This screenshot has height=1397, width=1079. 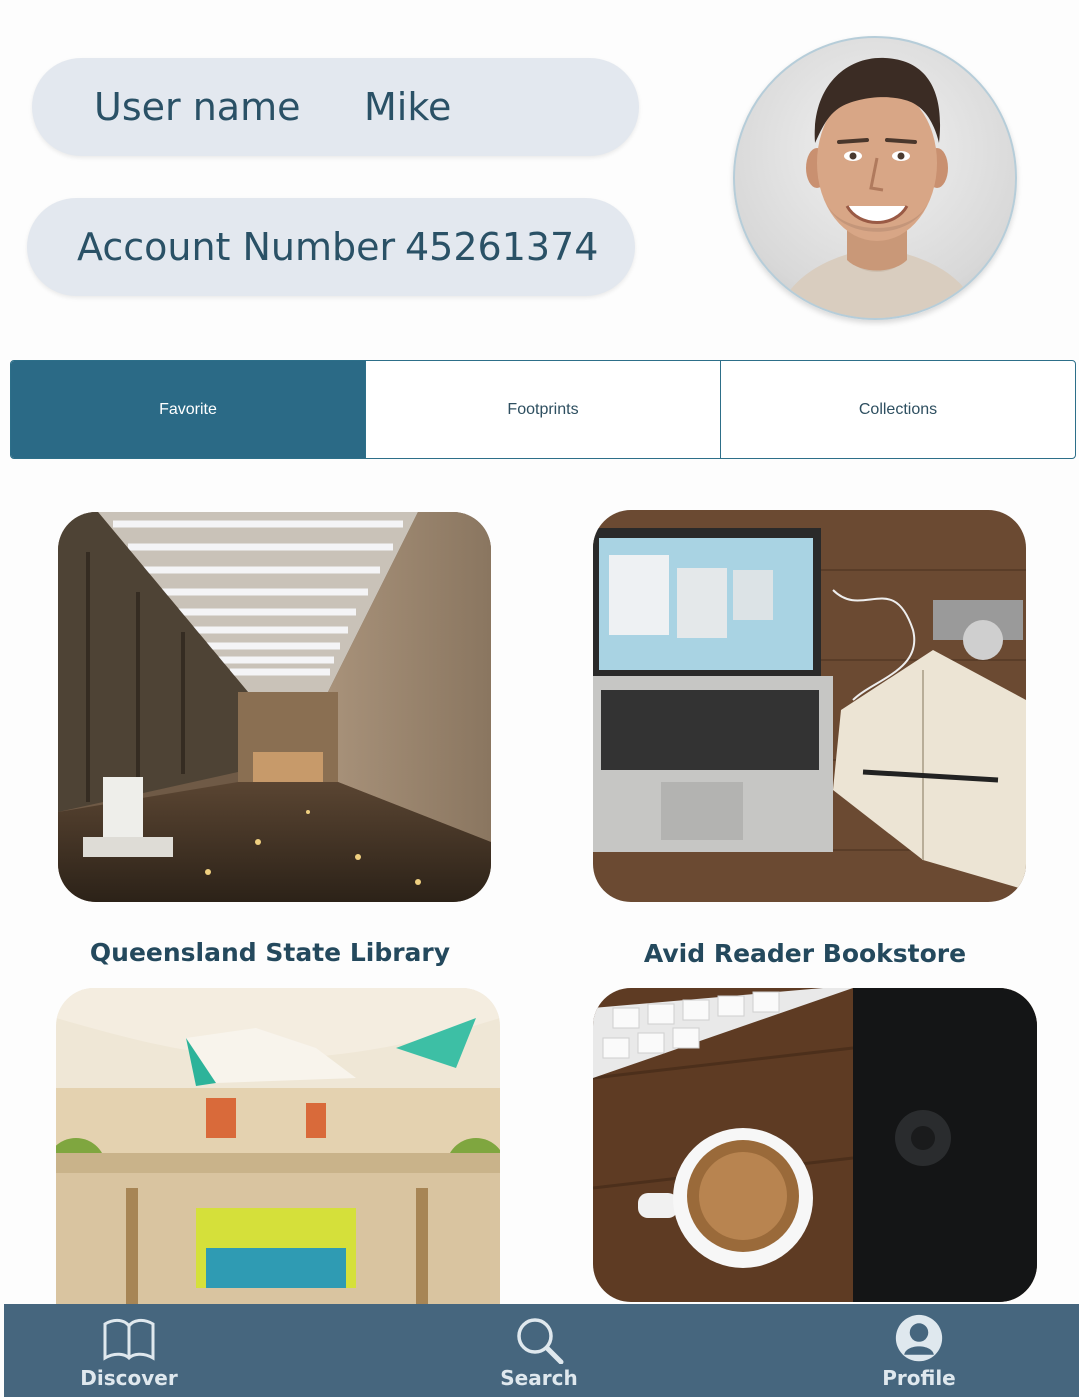 What do you see at coordinates (129, 1339) in the screenshot?
I see `book-icon` at bounding box center [129, 1339].